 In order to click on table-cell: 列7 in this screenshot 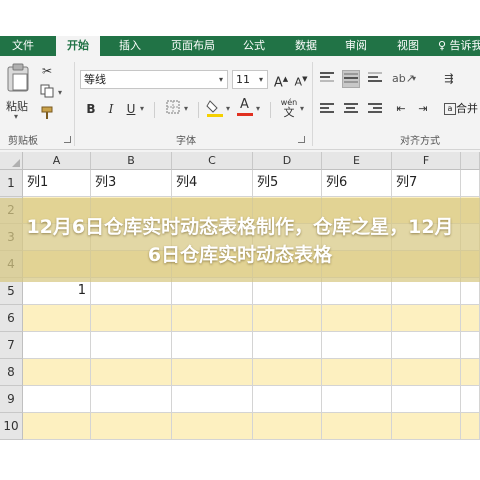, I will do `click(426, 183)`.